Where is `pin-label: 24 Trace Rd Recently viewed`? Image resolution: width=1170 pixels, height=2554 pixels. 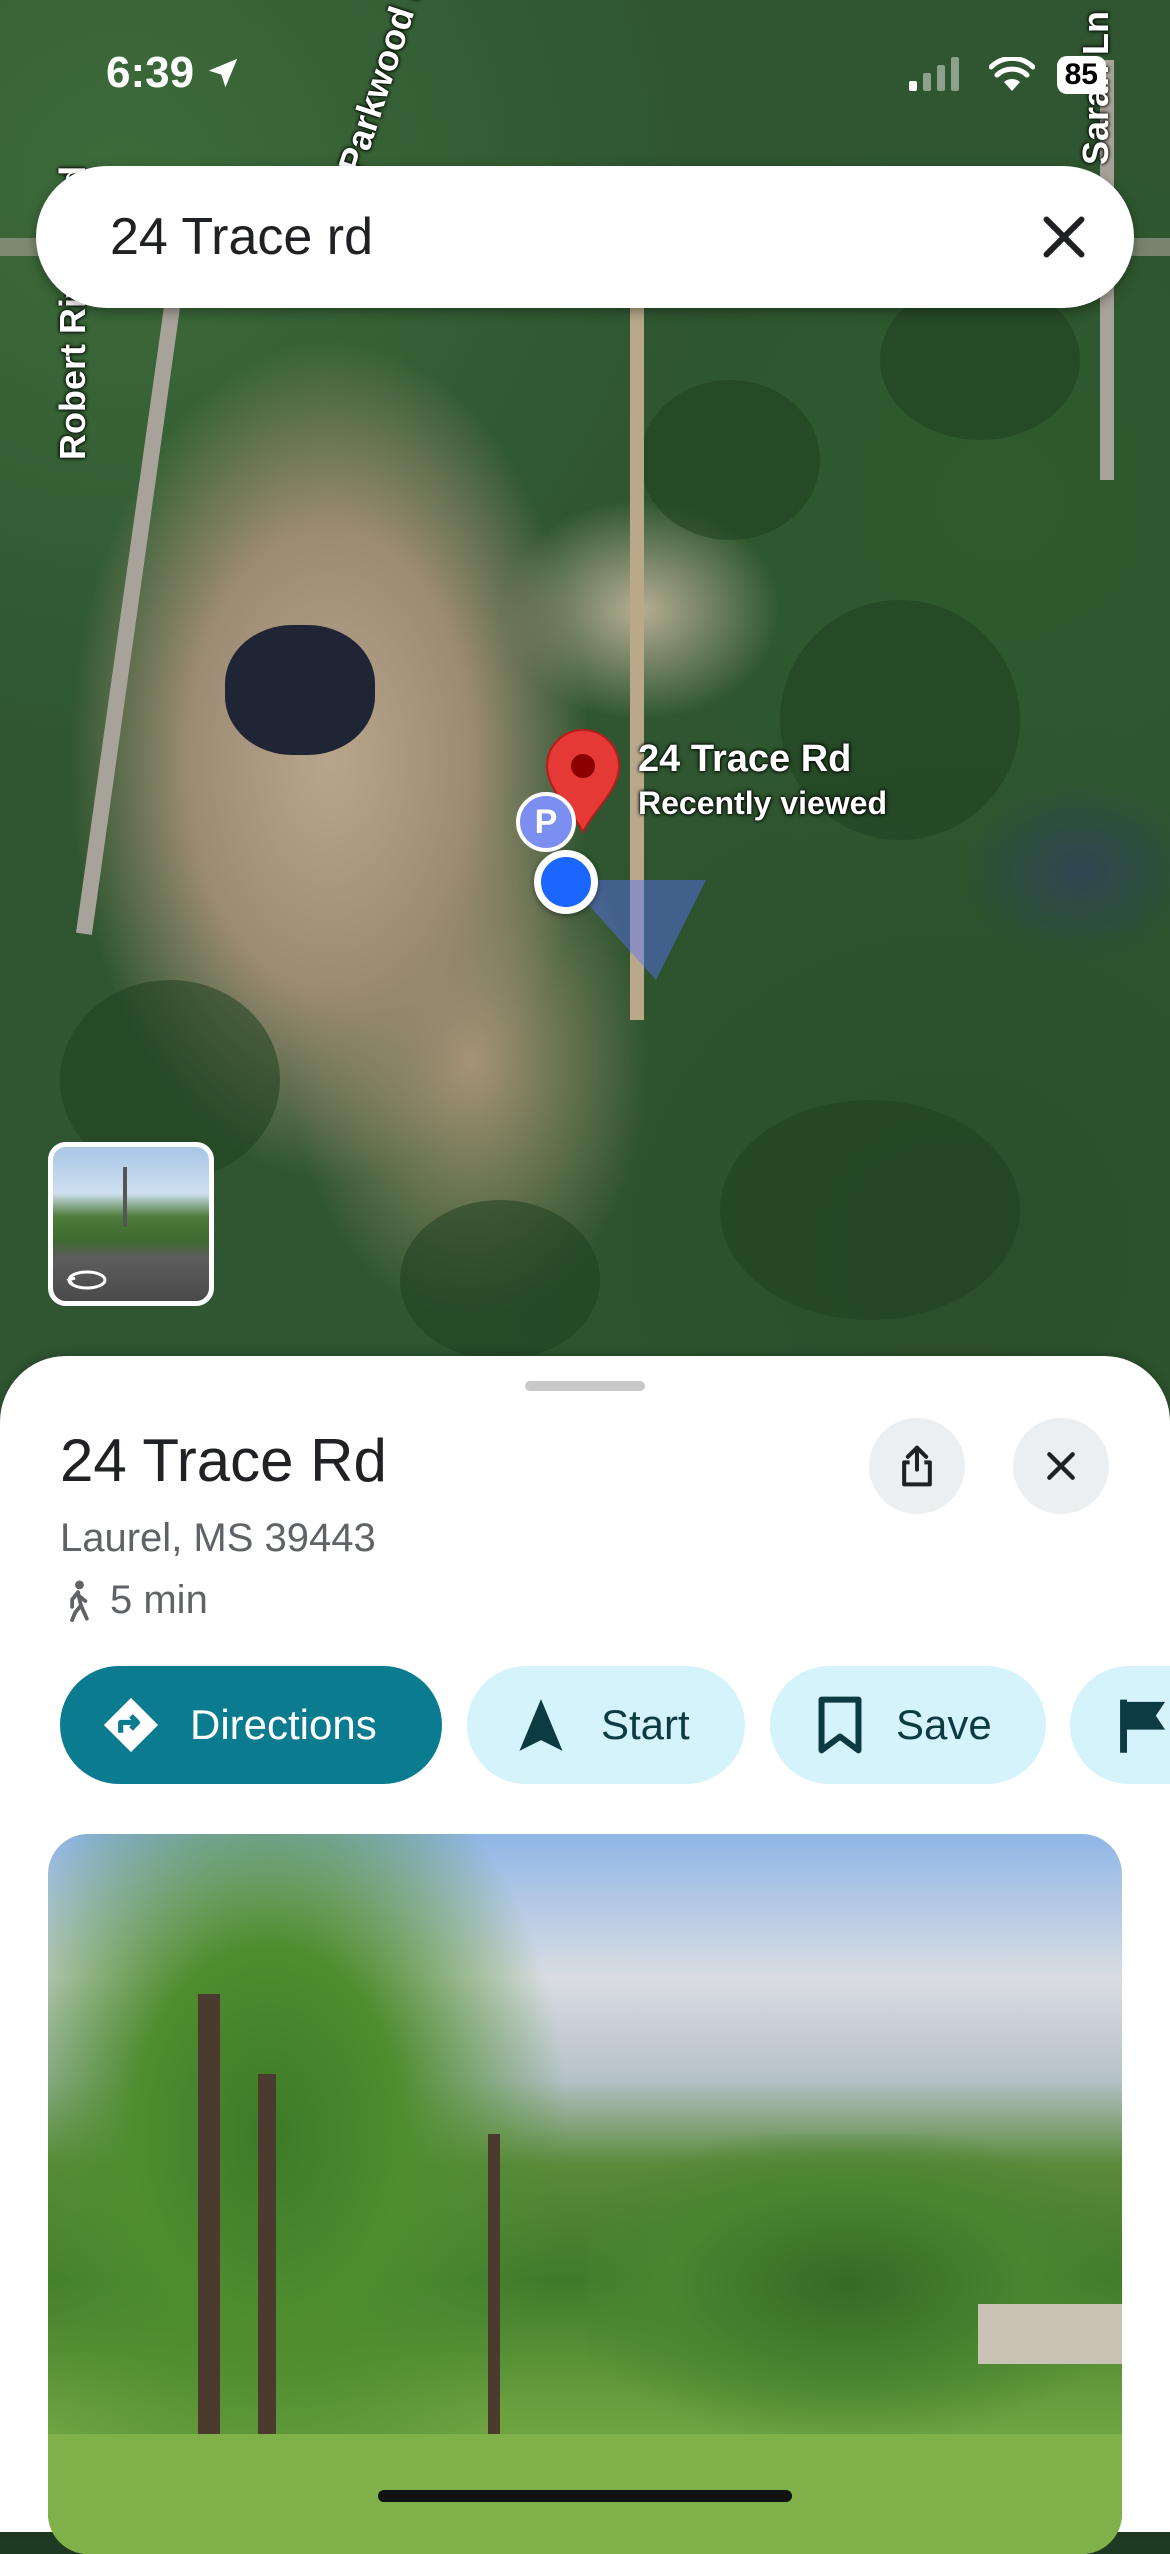
pin-label: 24 Trace Rd Recently viewed is located at coordinates (762, 780).